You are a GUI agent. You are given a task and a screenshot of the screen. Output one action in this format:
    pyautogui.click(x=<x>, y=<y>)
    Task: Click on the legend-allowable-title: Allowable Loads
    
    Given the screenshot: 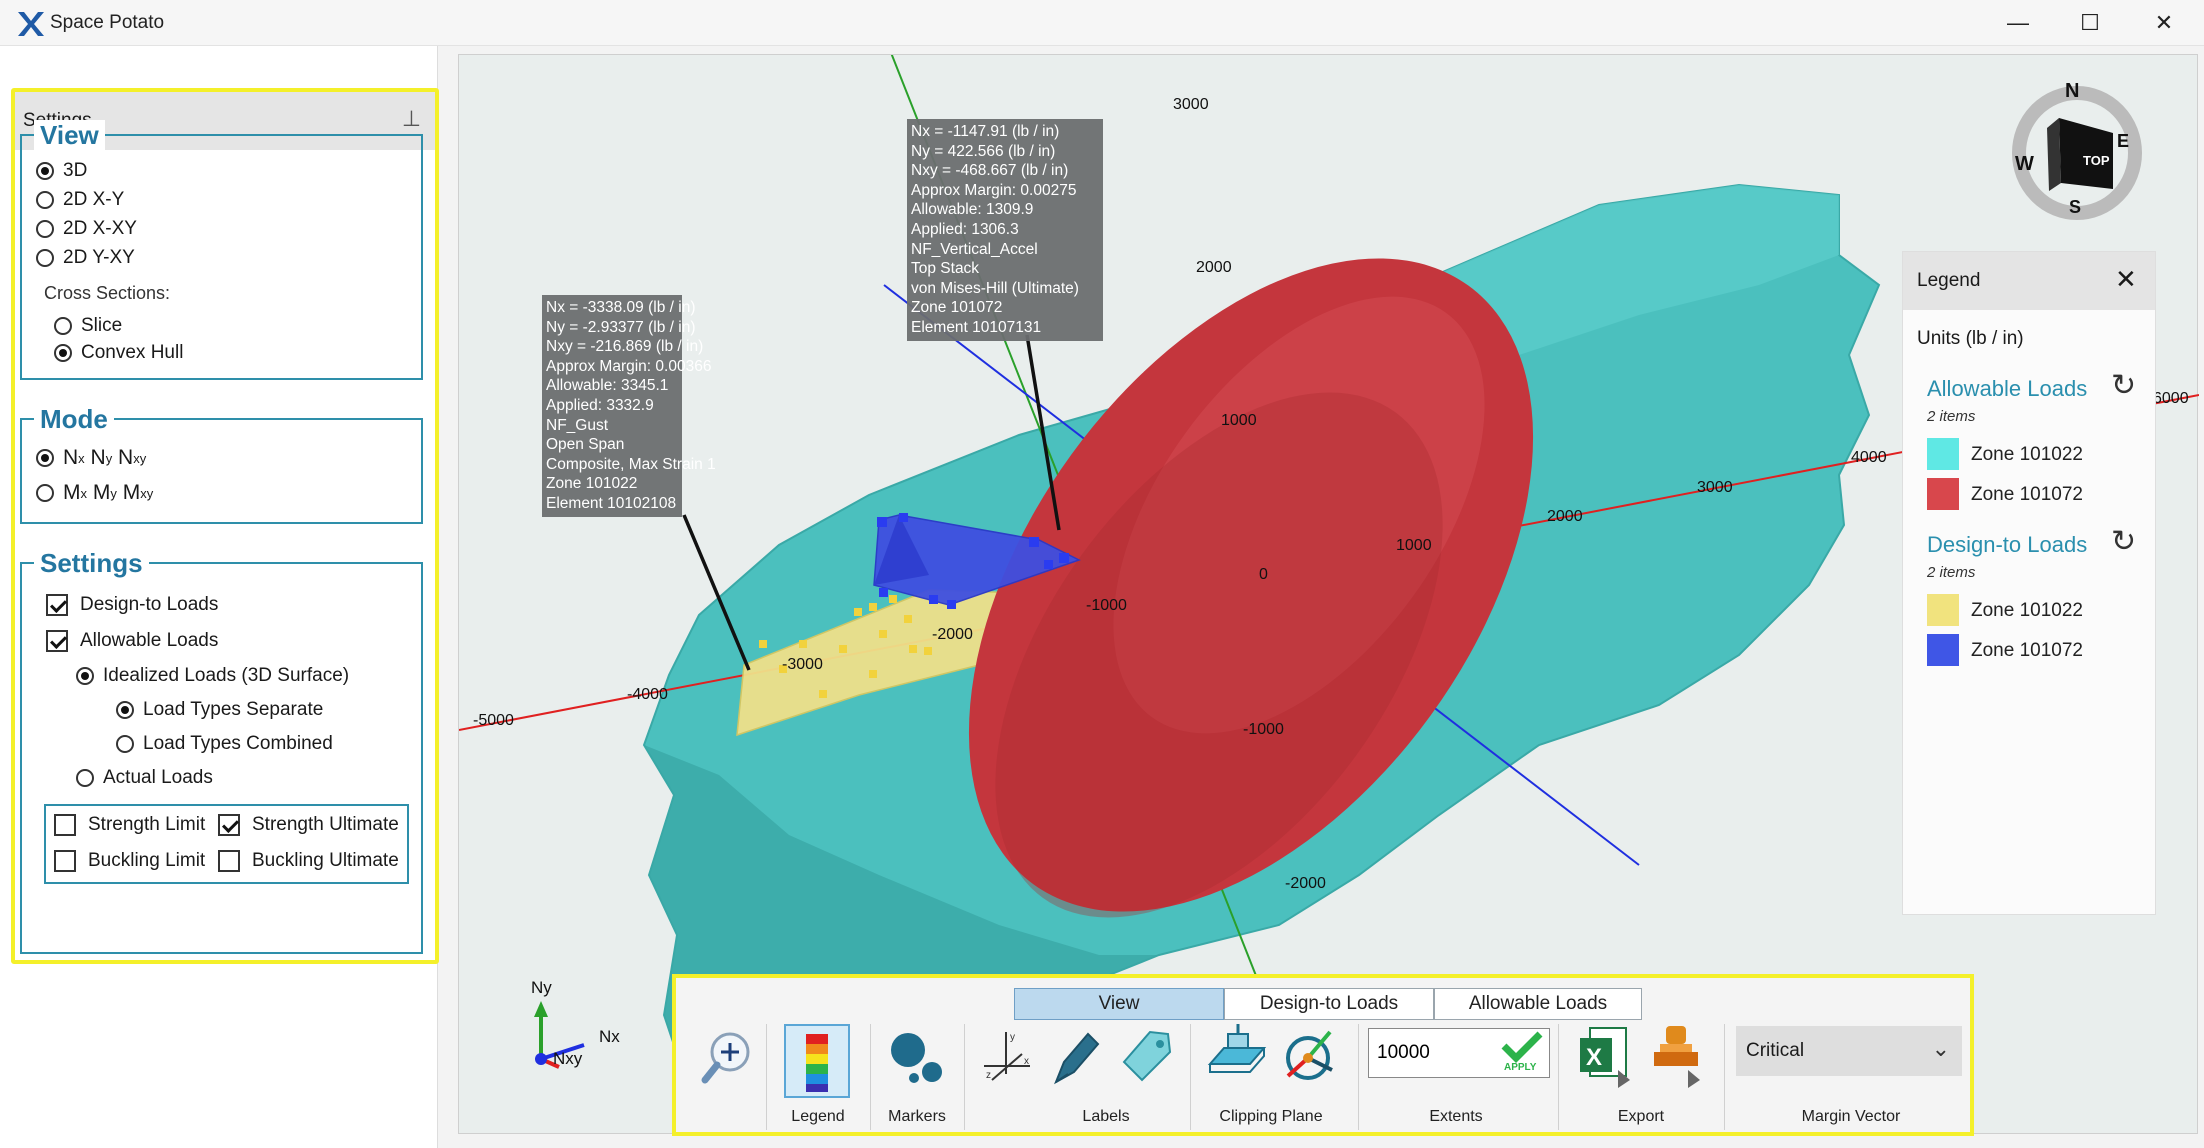 What is the action you would take?
    pyautogui.click(x=2007, y=388)
    